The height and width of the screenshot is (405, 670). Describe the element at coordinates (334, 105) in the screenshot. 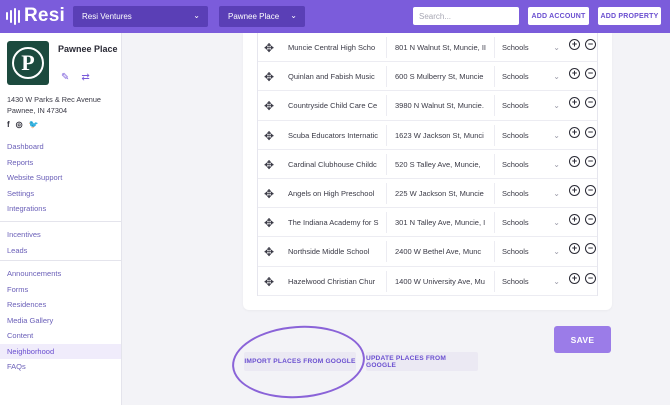

I see `place-name-field: Countryside Child Care Ce` at that location.